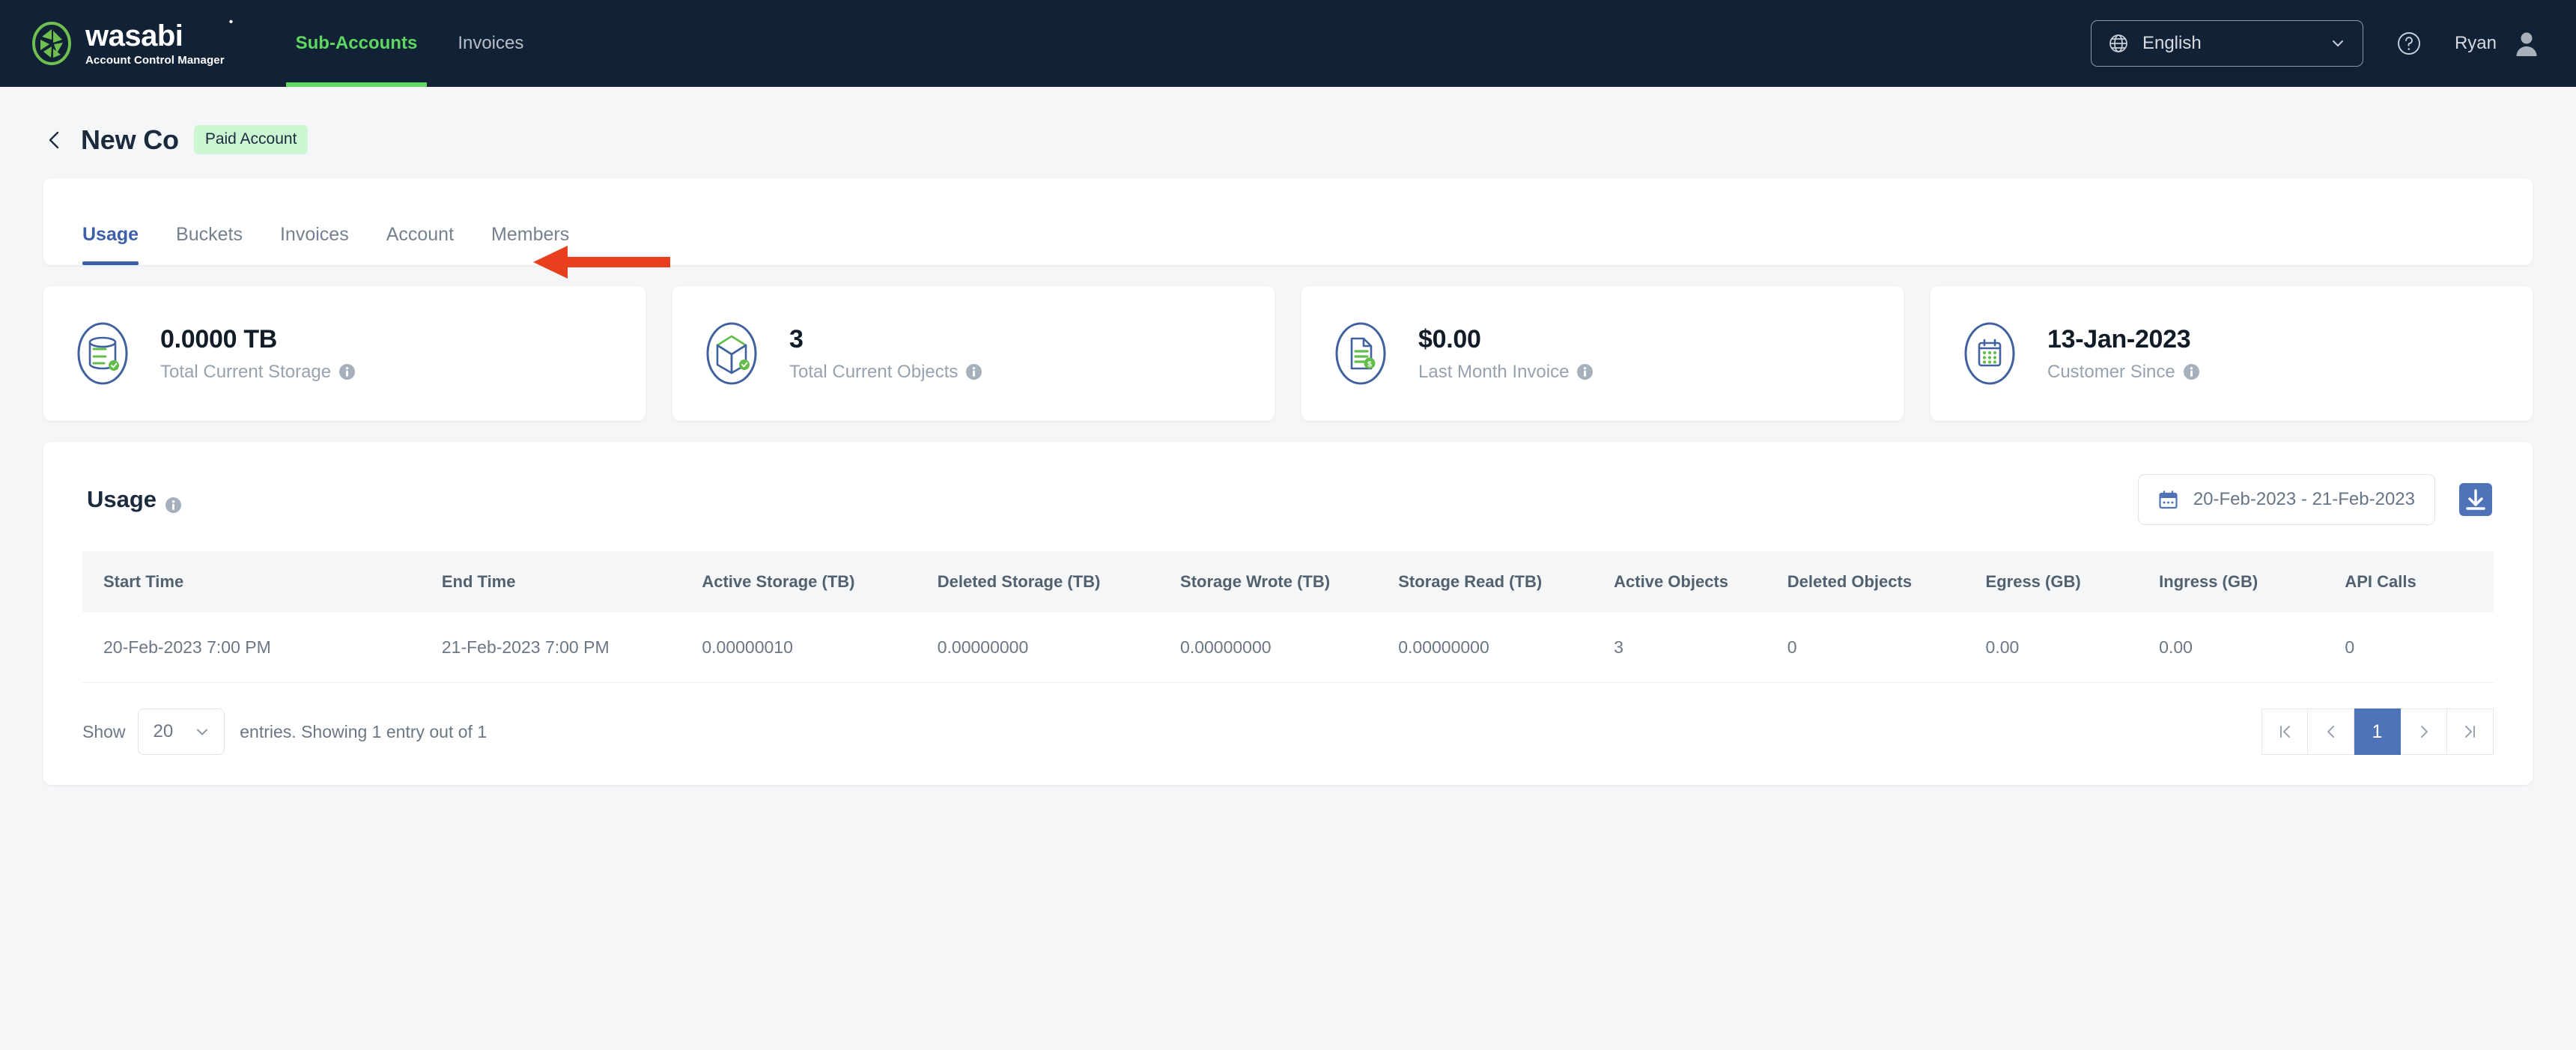 Image resolution: width=2576 pixels, height=1050 pixels. What do you see at coordinates (2123, 372) in the screenshot?
I see `stat-label: Customer Since` at bounding box center [2123, 372].